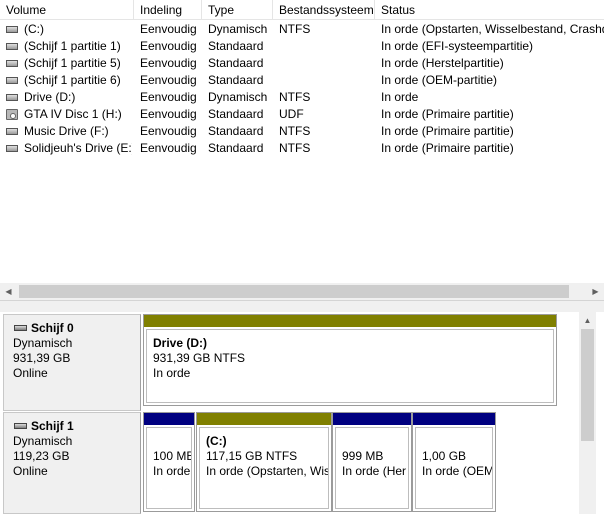 The width and height of the screenshot is (604, 514). Describe the element at coordinates (72, 463) in the screenshot. I see `disk-info: Schijf 1 Dynamisch 119,23 GB Online` at that location.